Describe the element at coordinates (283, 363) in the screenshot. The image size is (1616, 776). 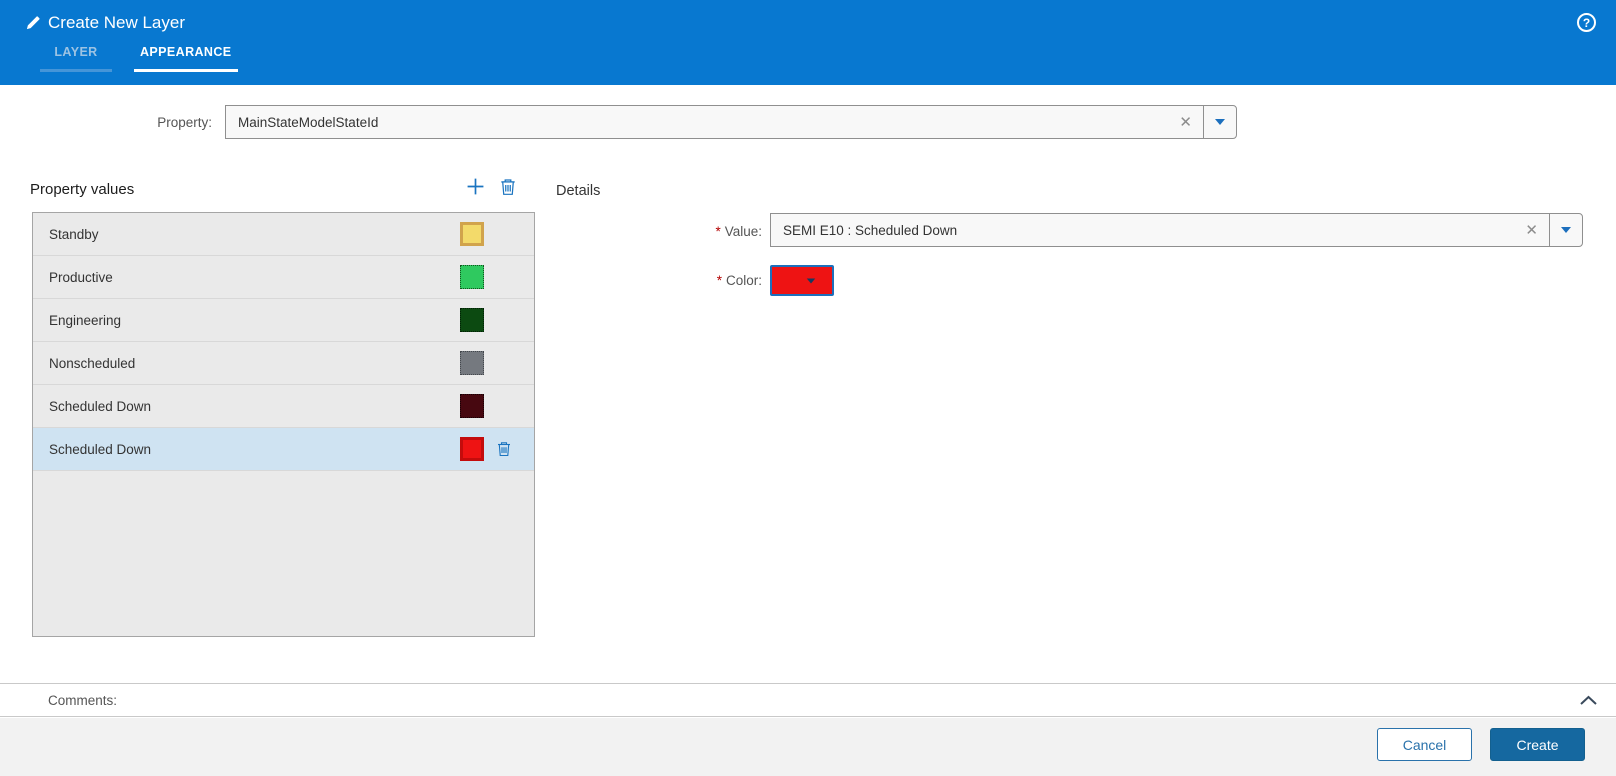
I see `list-item: Nonscheduled` at that location.